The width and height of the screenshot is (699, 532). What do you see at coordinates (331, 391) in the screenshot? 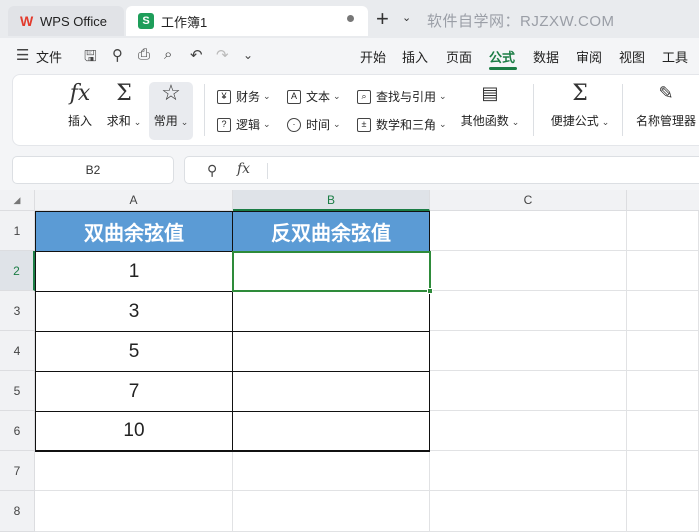
I see `cell-b5` at bounding box center [331, 391].